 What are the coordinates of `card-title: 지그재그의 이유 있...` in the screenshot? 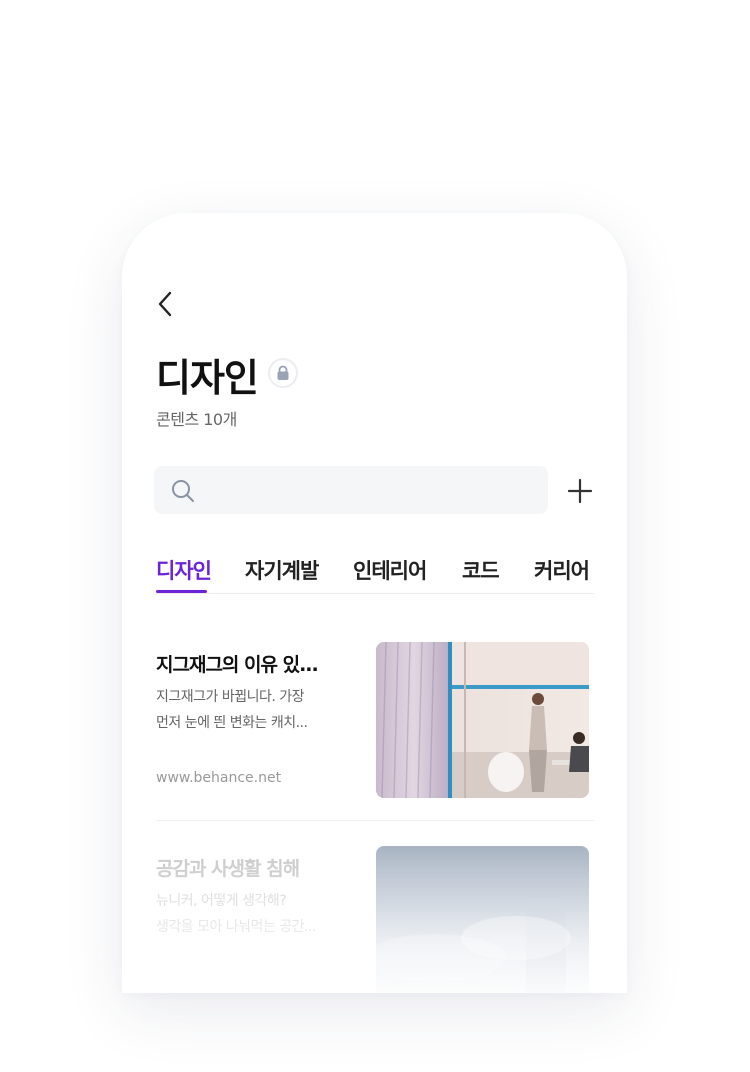 It's located at (237, 665).